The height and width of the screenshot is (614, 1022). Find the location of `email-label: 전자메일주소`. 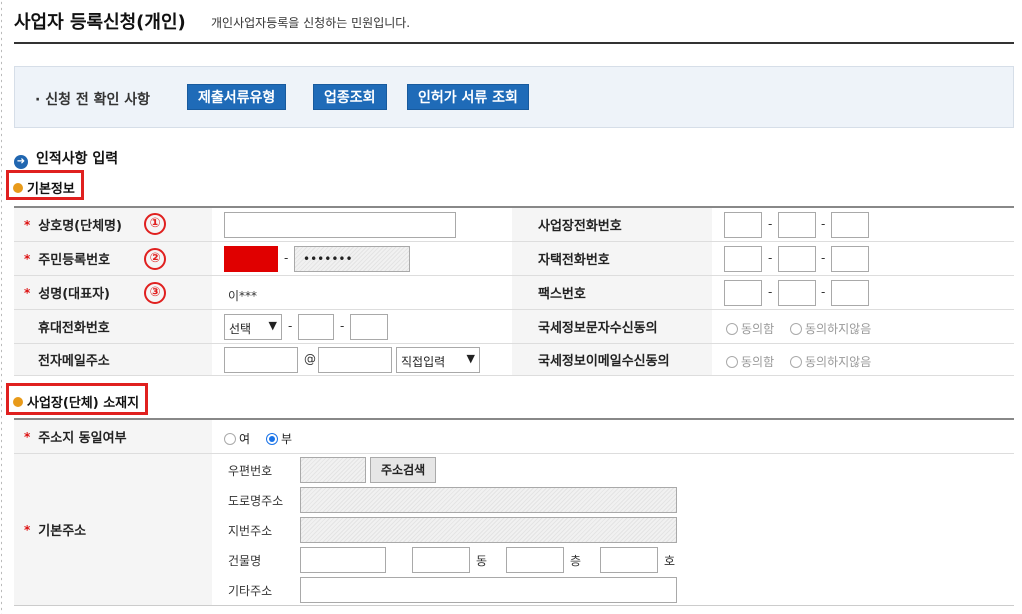

email-label: 전자메일주소 is located at coordinates (113, 359).